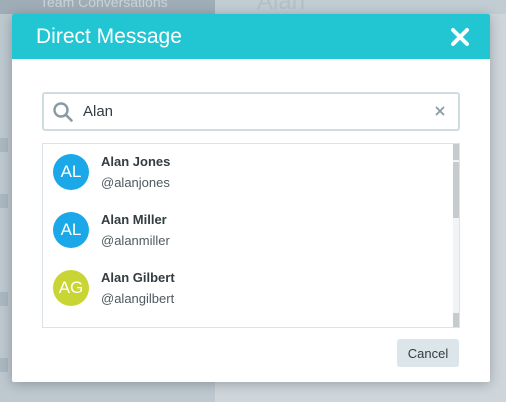 The width and height of the screenshot is (506, 402). I want to click on close-icon, so click(460, 37).